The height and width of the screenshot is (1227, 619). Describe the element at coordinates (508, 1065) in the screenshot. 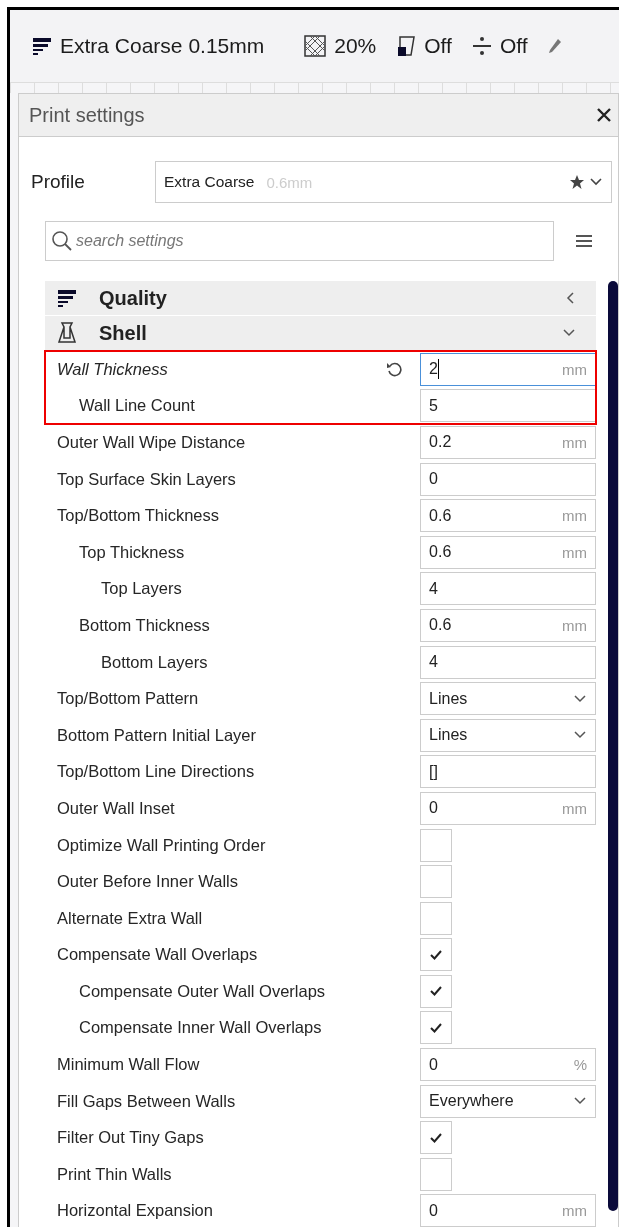

I see `number-field: 0 %` at that location.